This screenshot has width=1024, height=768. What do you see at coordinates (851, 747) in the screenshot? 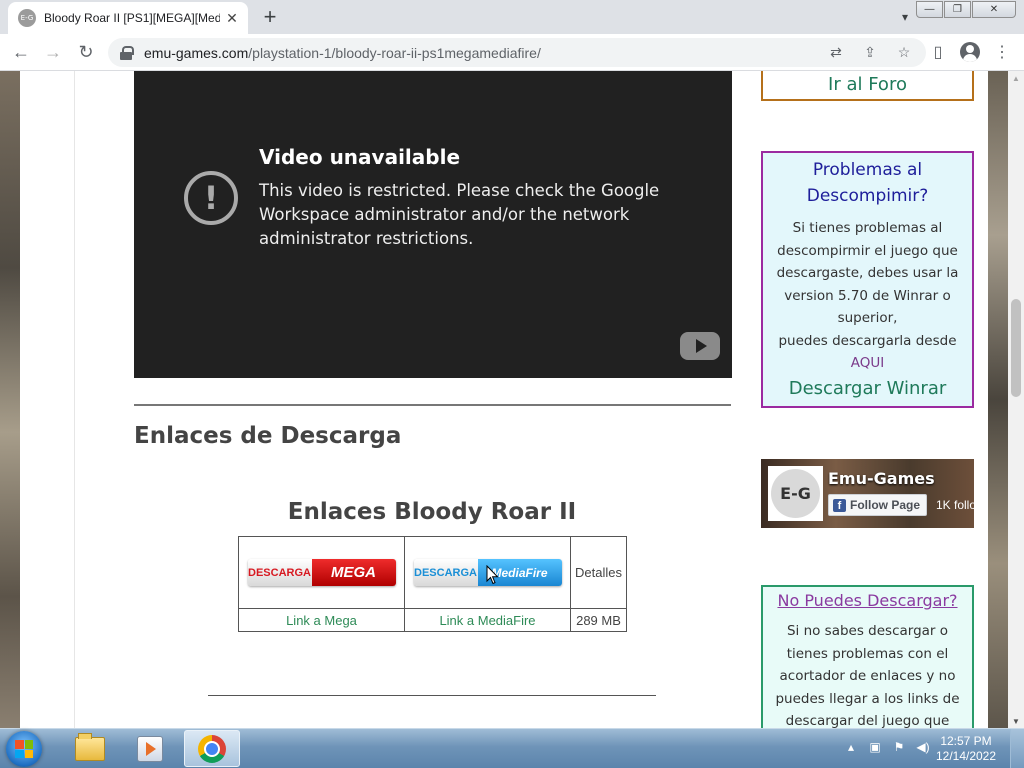
I see `show-hidden-icons-icon: ▴` at bounding box center [851, 747].